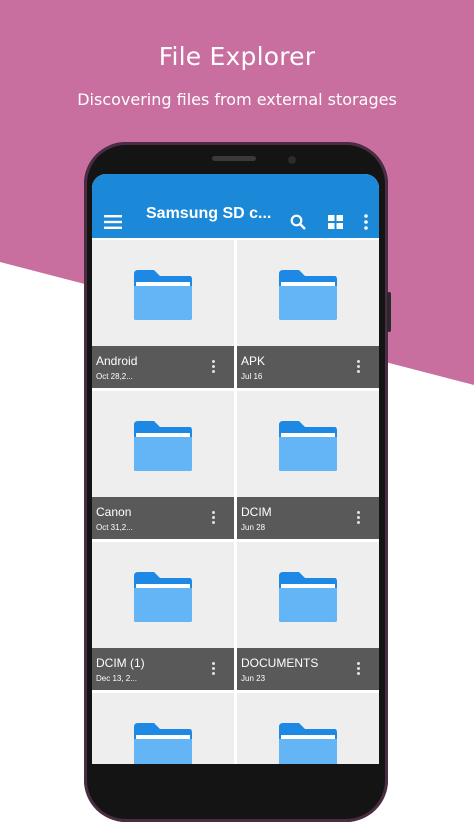  Describe the element at coordinates (120, 663) in the screenshot. I see `folder-name: DCIM (1)` at that location.